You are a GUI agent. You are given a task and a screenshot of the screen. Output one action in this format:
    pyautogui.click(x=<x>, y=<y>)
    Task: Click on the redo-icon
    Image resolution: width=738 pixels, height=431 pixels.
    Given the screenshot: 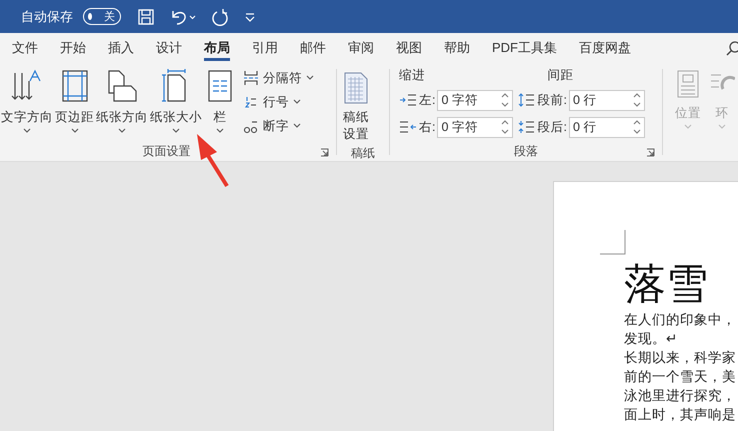 What is the action you would take?
    pyautogui.click(x=220, y=17)
    